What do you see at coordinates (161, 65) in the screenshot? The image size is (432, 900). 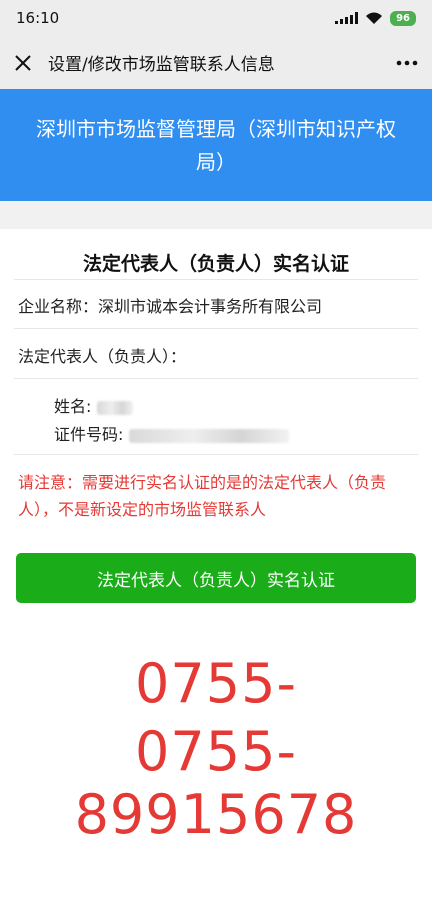 I see `nav-title: 设置/修改市场监管联系人信息` at bounding box center [161, 65].